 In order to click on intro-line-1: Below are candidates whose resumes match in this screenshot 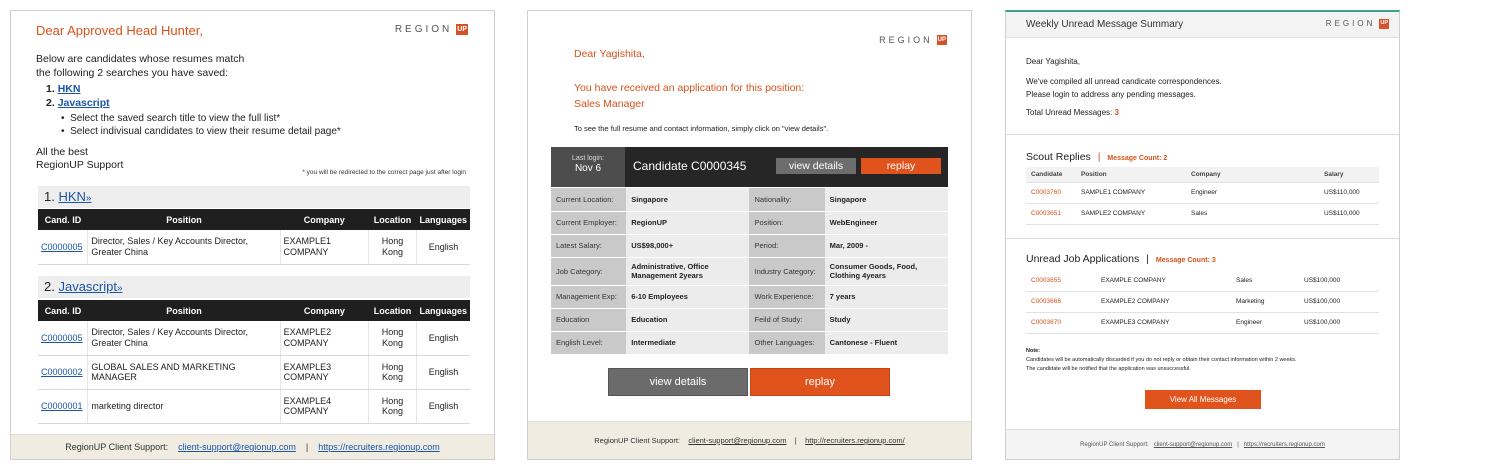, I will do `click(140, 59)`.